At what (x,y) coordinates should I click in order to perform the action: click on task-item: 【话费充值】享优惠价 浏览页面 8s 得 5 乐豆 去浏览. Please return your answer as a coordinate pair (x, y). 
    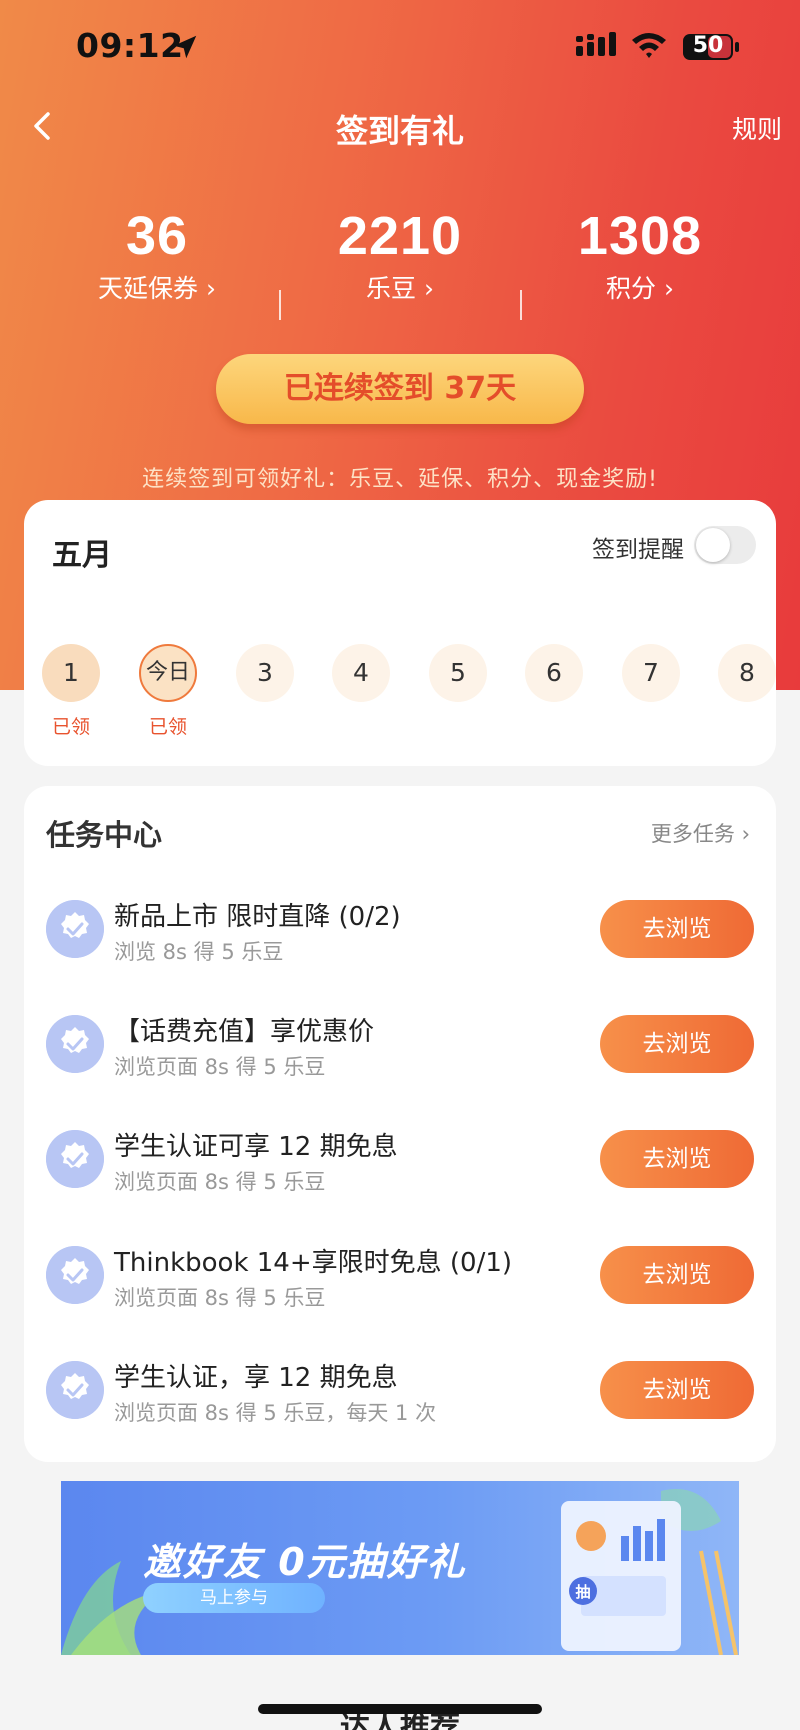
    Looking at the image, I should click on (400, 1052).